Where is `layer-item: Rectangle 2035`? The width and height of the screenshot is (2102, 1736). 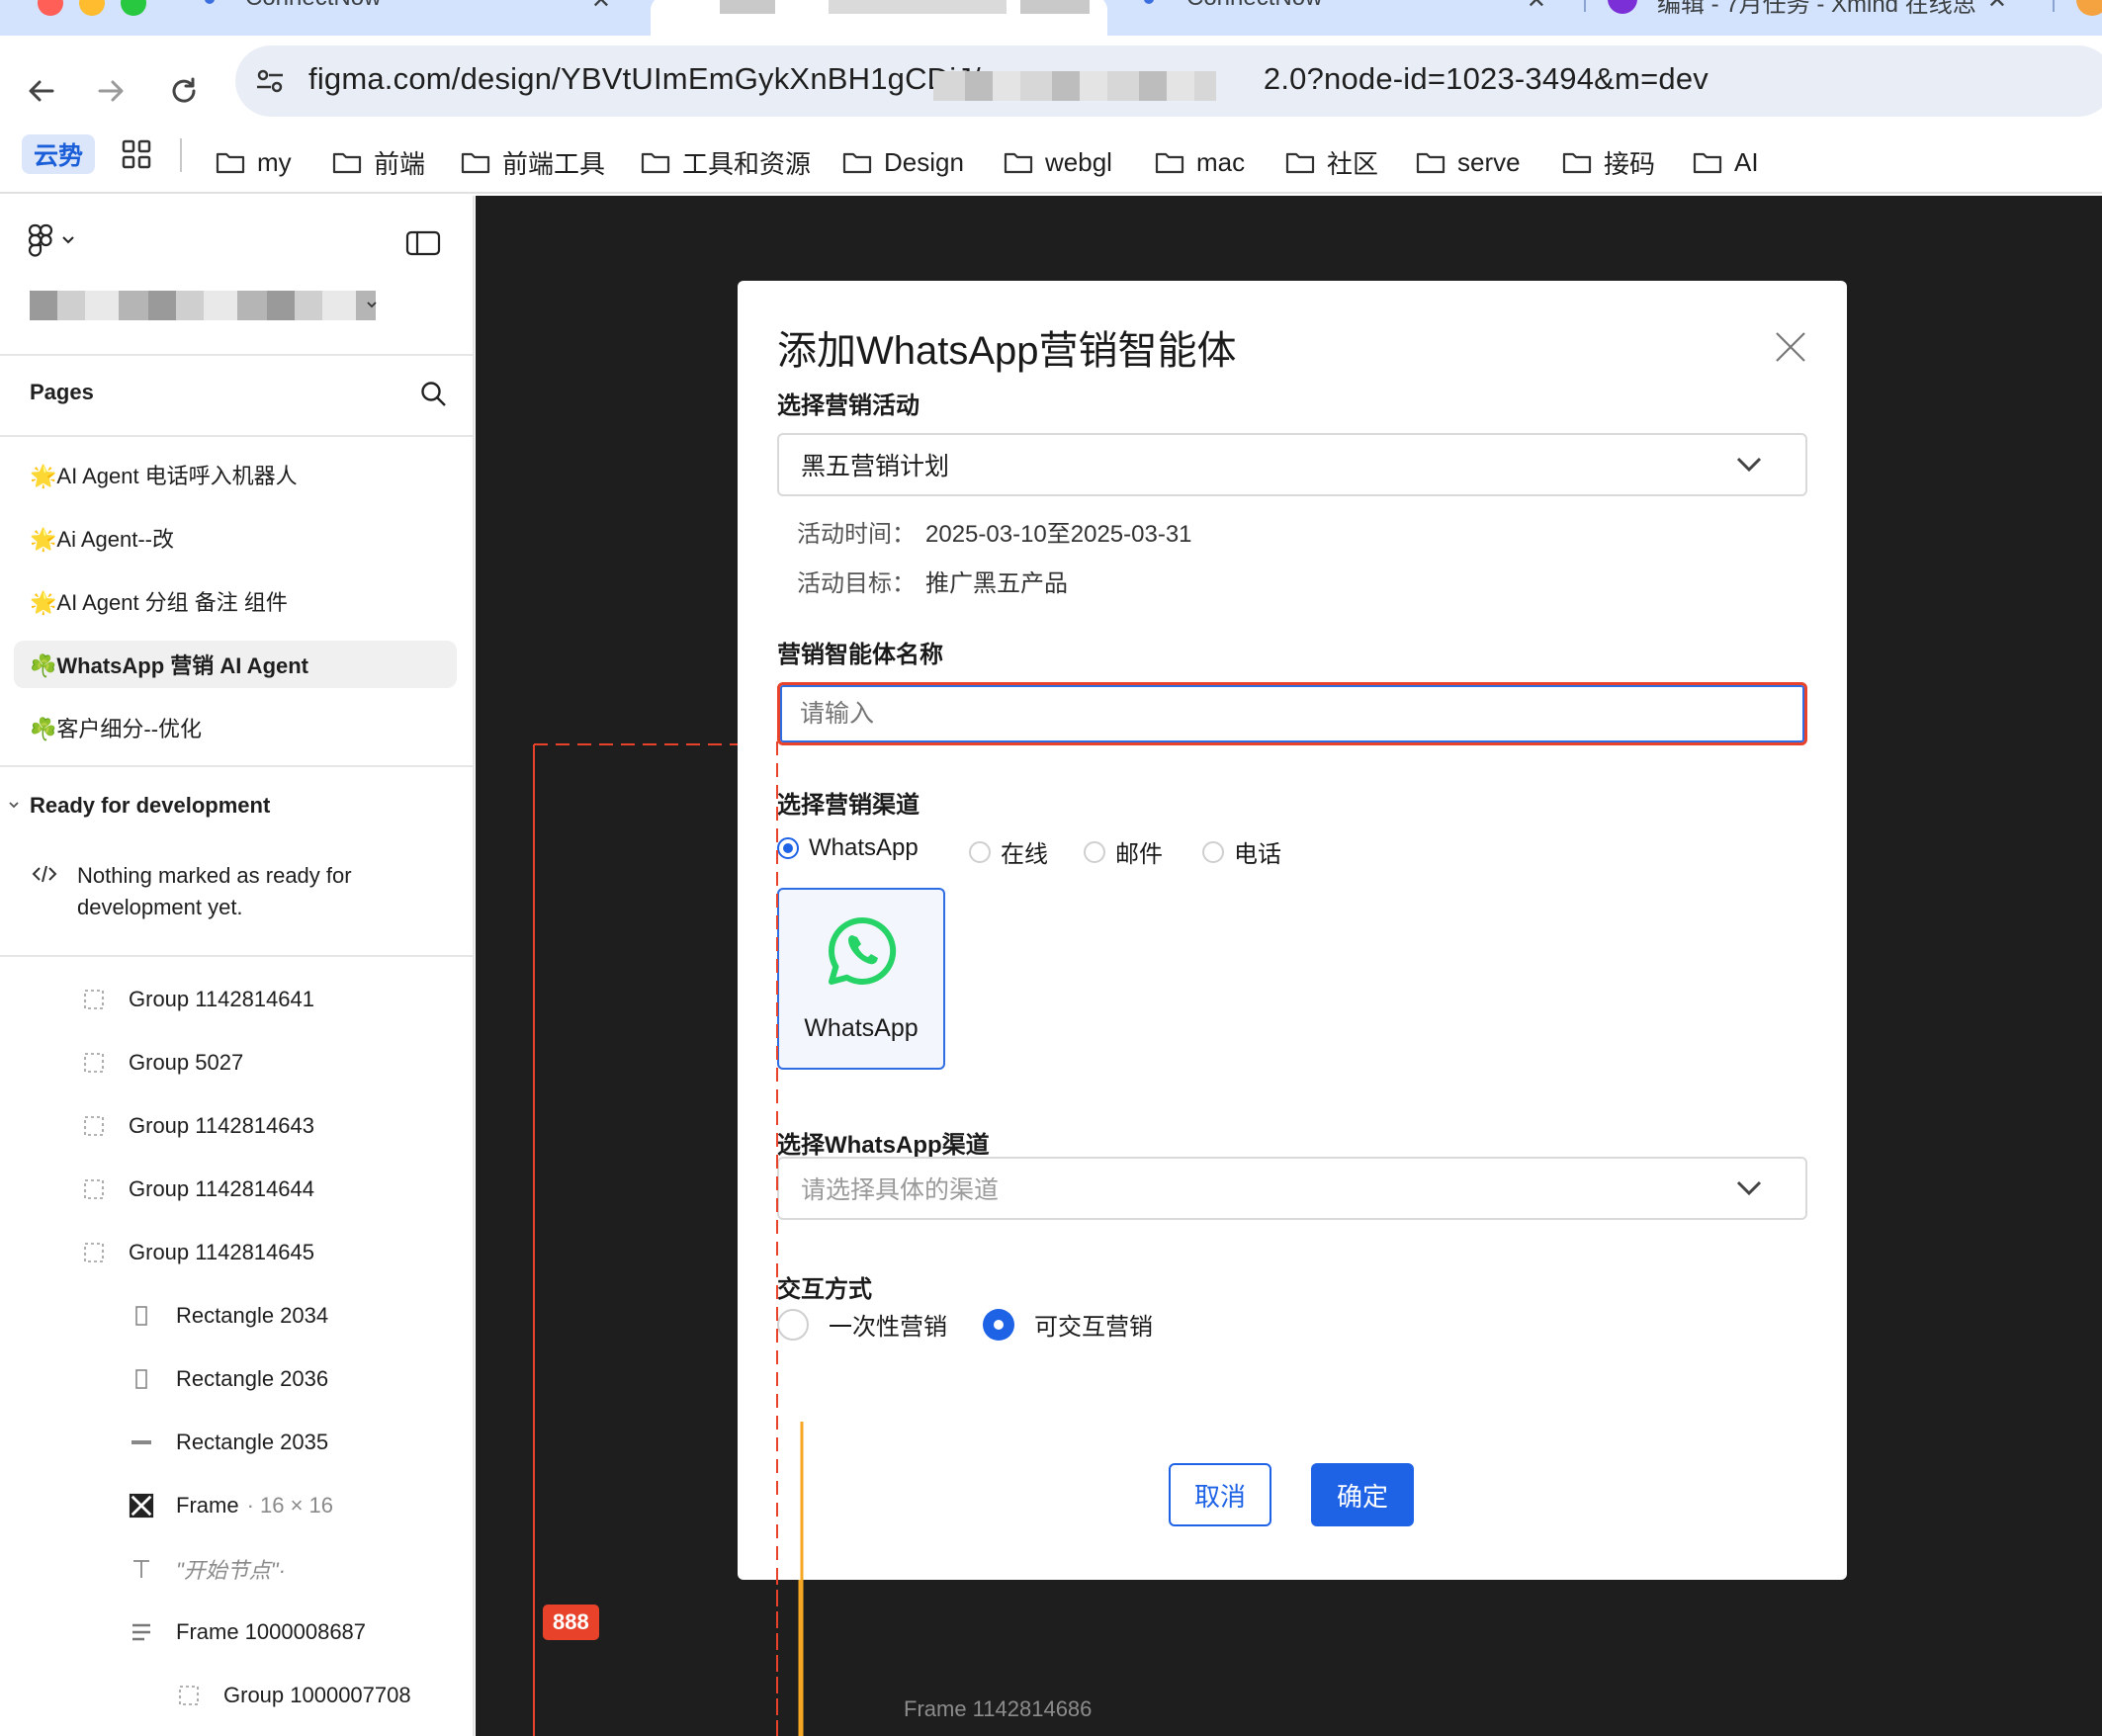 layer-item: Rectangle 2035 is located at coordinates (228, 1442).